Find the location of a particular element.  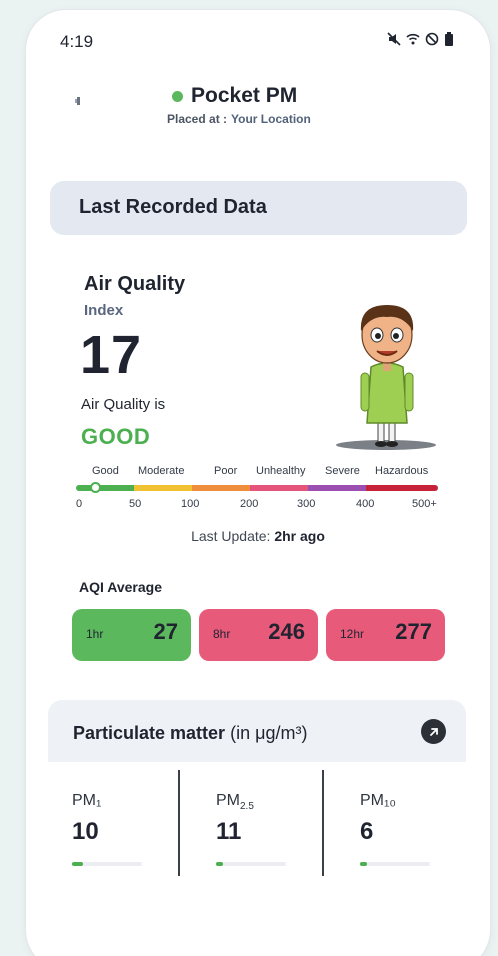

aqi-average-card-1hr: 1hr 27 is located at coordinates (131, 635).